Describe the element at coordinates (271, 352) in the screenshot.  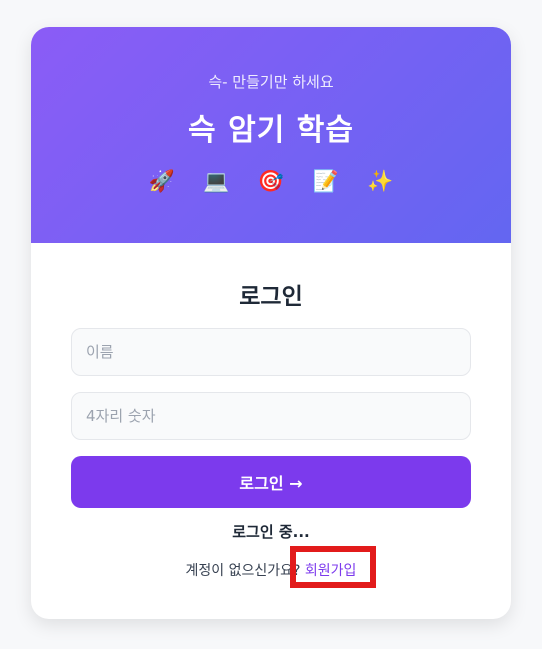
I see `name-input` at that location.